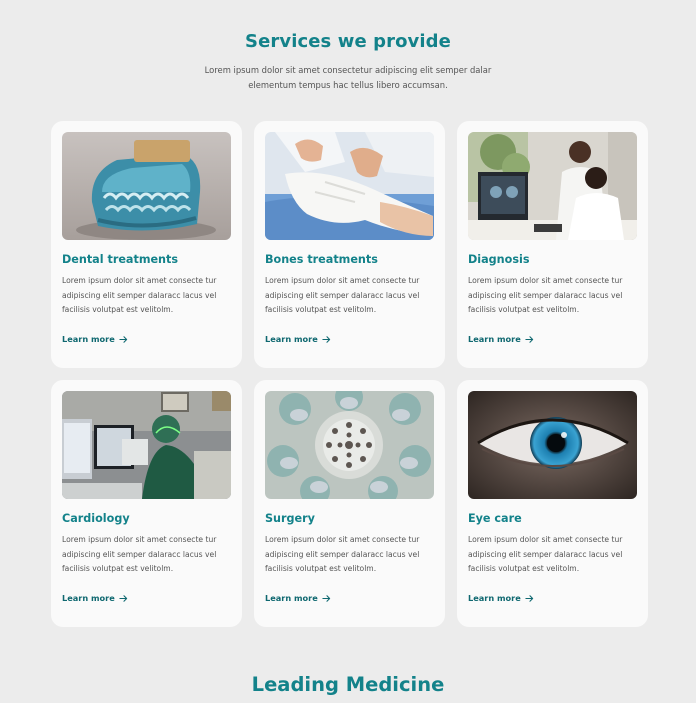  What do you see at coordinates (290, 518) in the screenshot?
I see `service-title: Surgery` at bounding box center [290, 518].